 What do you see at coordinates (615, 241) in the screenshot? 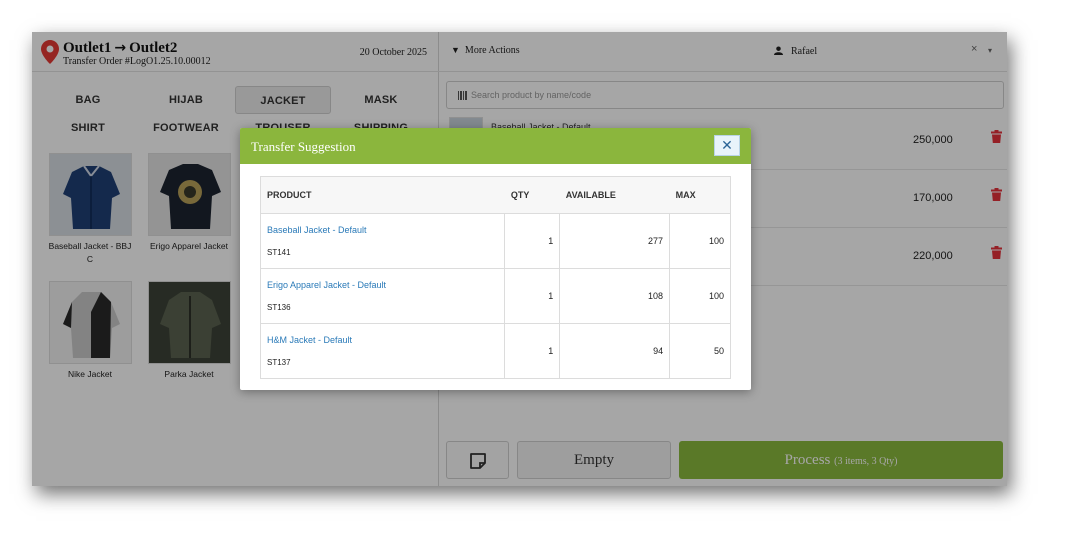
I see `available-cell: 277` at bounding box center [615, 241].